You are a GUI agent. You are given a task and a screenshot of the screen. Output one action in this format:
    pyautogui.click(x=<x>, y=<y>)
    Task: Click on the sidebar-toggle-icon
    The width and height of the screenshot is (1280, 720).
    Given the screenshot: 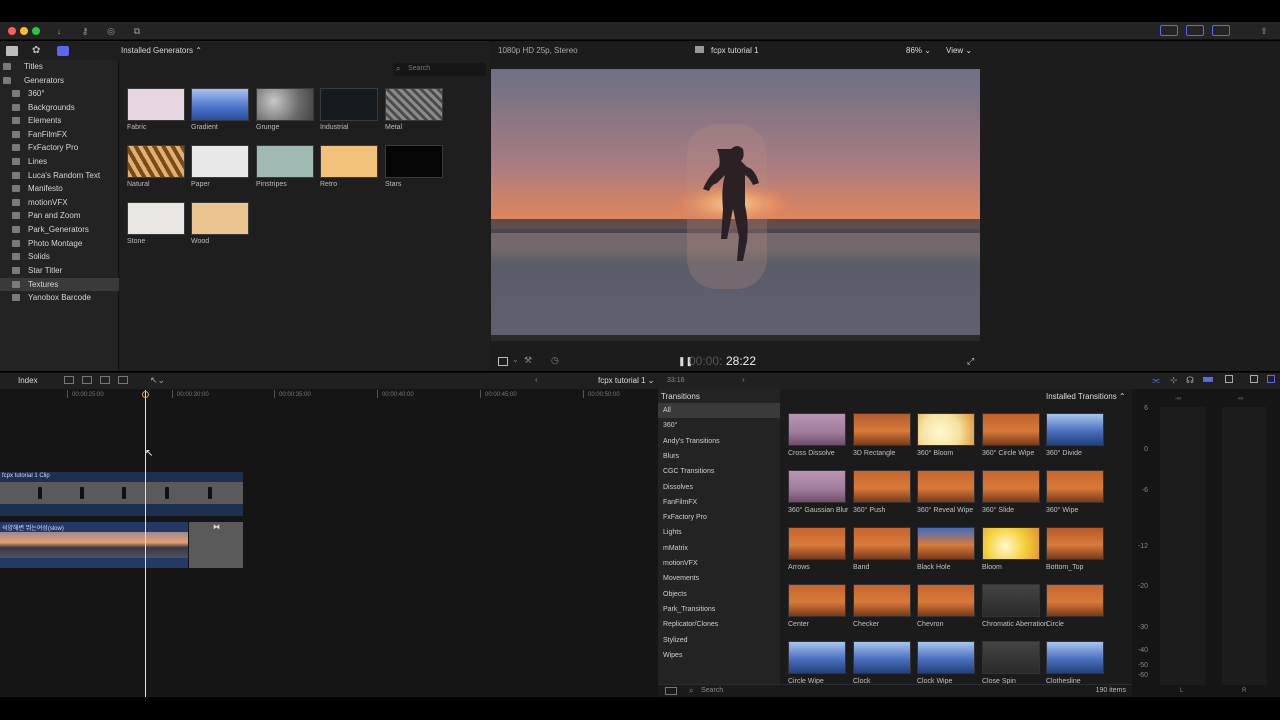 What is the action you would take?
    pyautogui.click(x=671, y=691)
    